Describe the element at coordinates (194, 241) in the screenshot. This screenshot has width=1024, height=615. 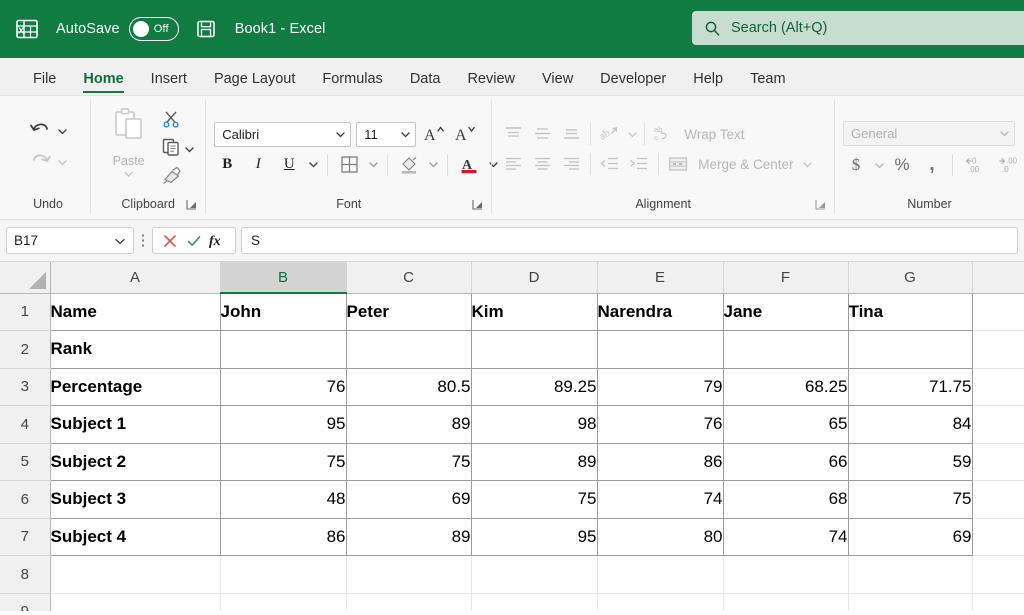
I see `enter-check-icon` at that location.